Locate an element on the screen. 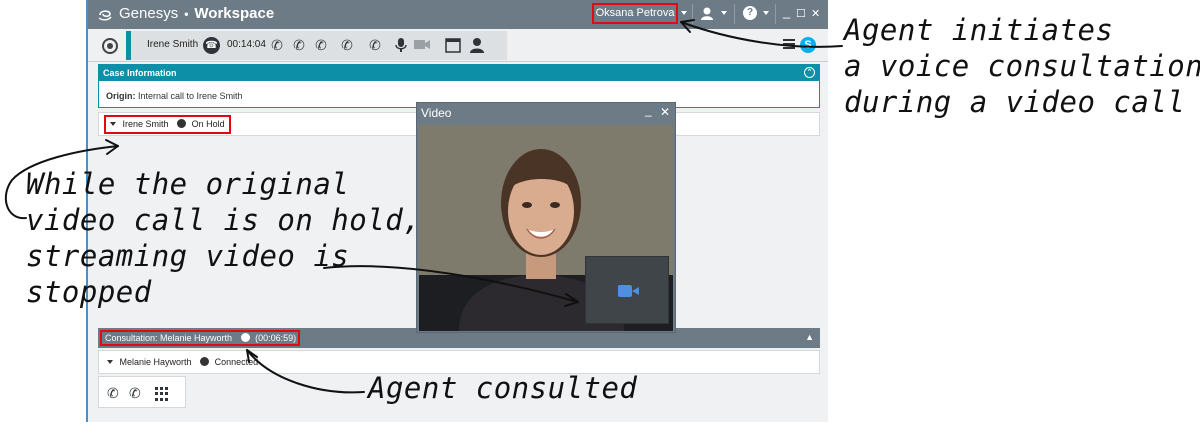 The image size is (1200, 434). arrow-to-consultation is located at coordinates (305, 371).